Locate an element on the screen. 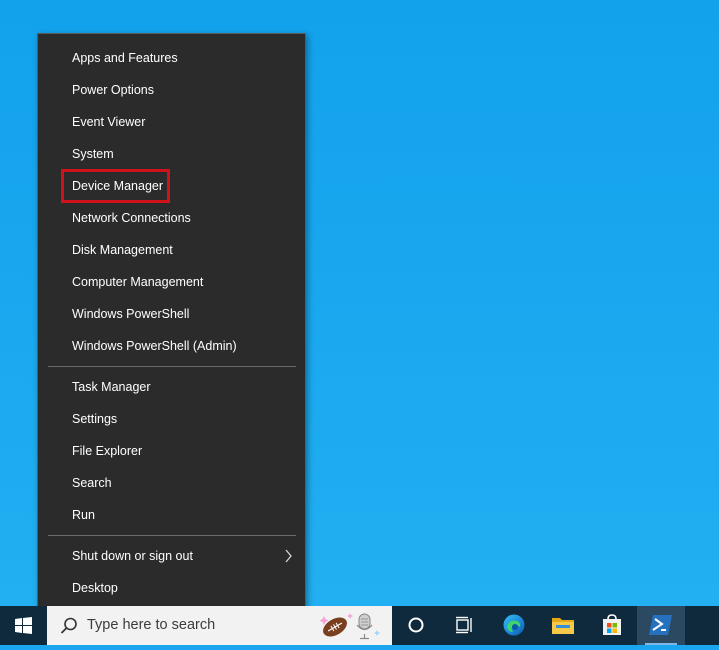 The image size is (719, 650). powershell-button is located at coordinates (661, 625).